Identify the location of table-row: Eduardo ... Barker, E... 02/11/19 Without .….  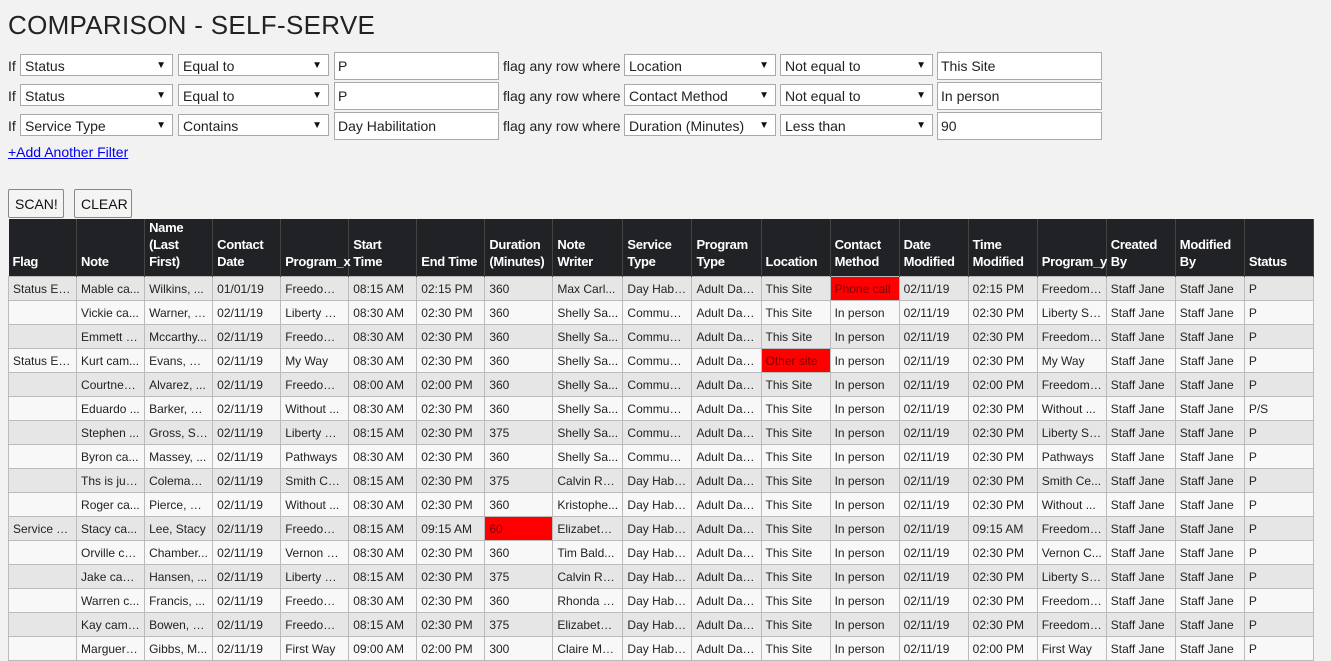
(661, 408).